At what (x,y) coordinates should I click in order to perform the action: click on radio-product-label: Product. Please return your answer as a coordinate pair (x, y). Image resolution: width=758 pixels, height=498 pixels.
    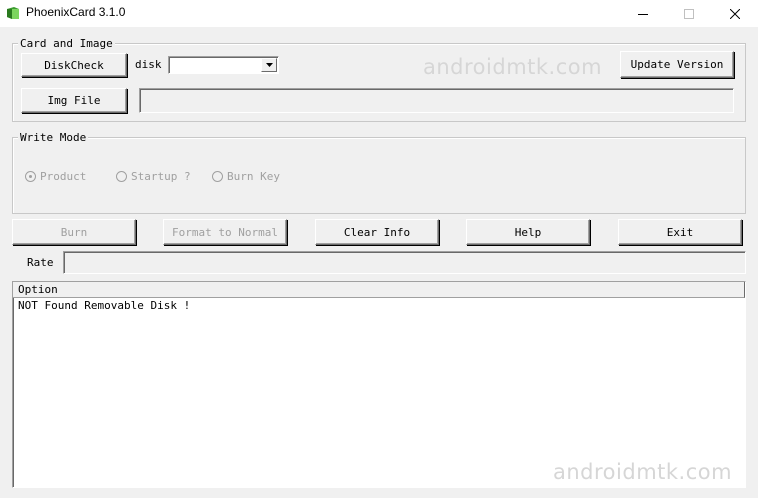
    Looking at the image, I should click on (63, 176).